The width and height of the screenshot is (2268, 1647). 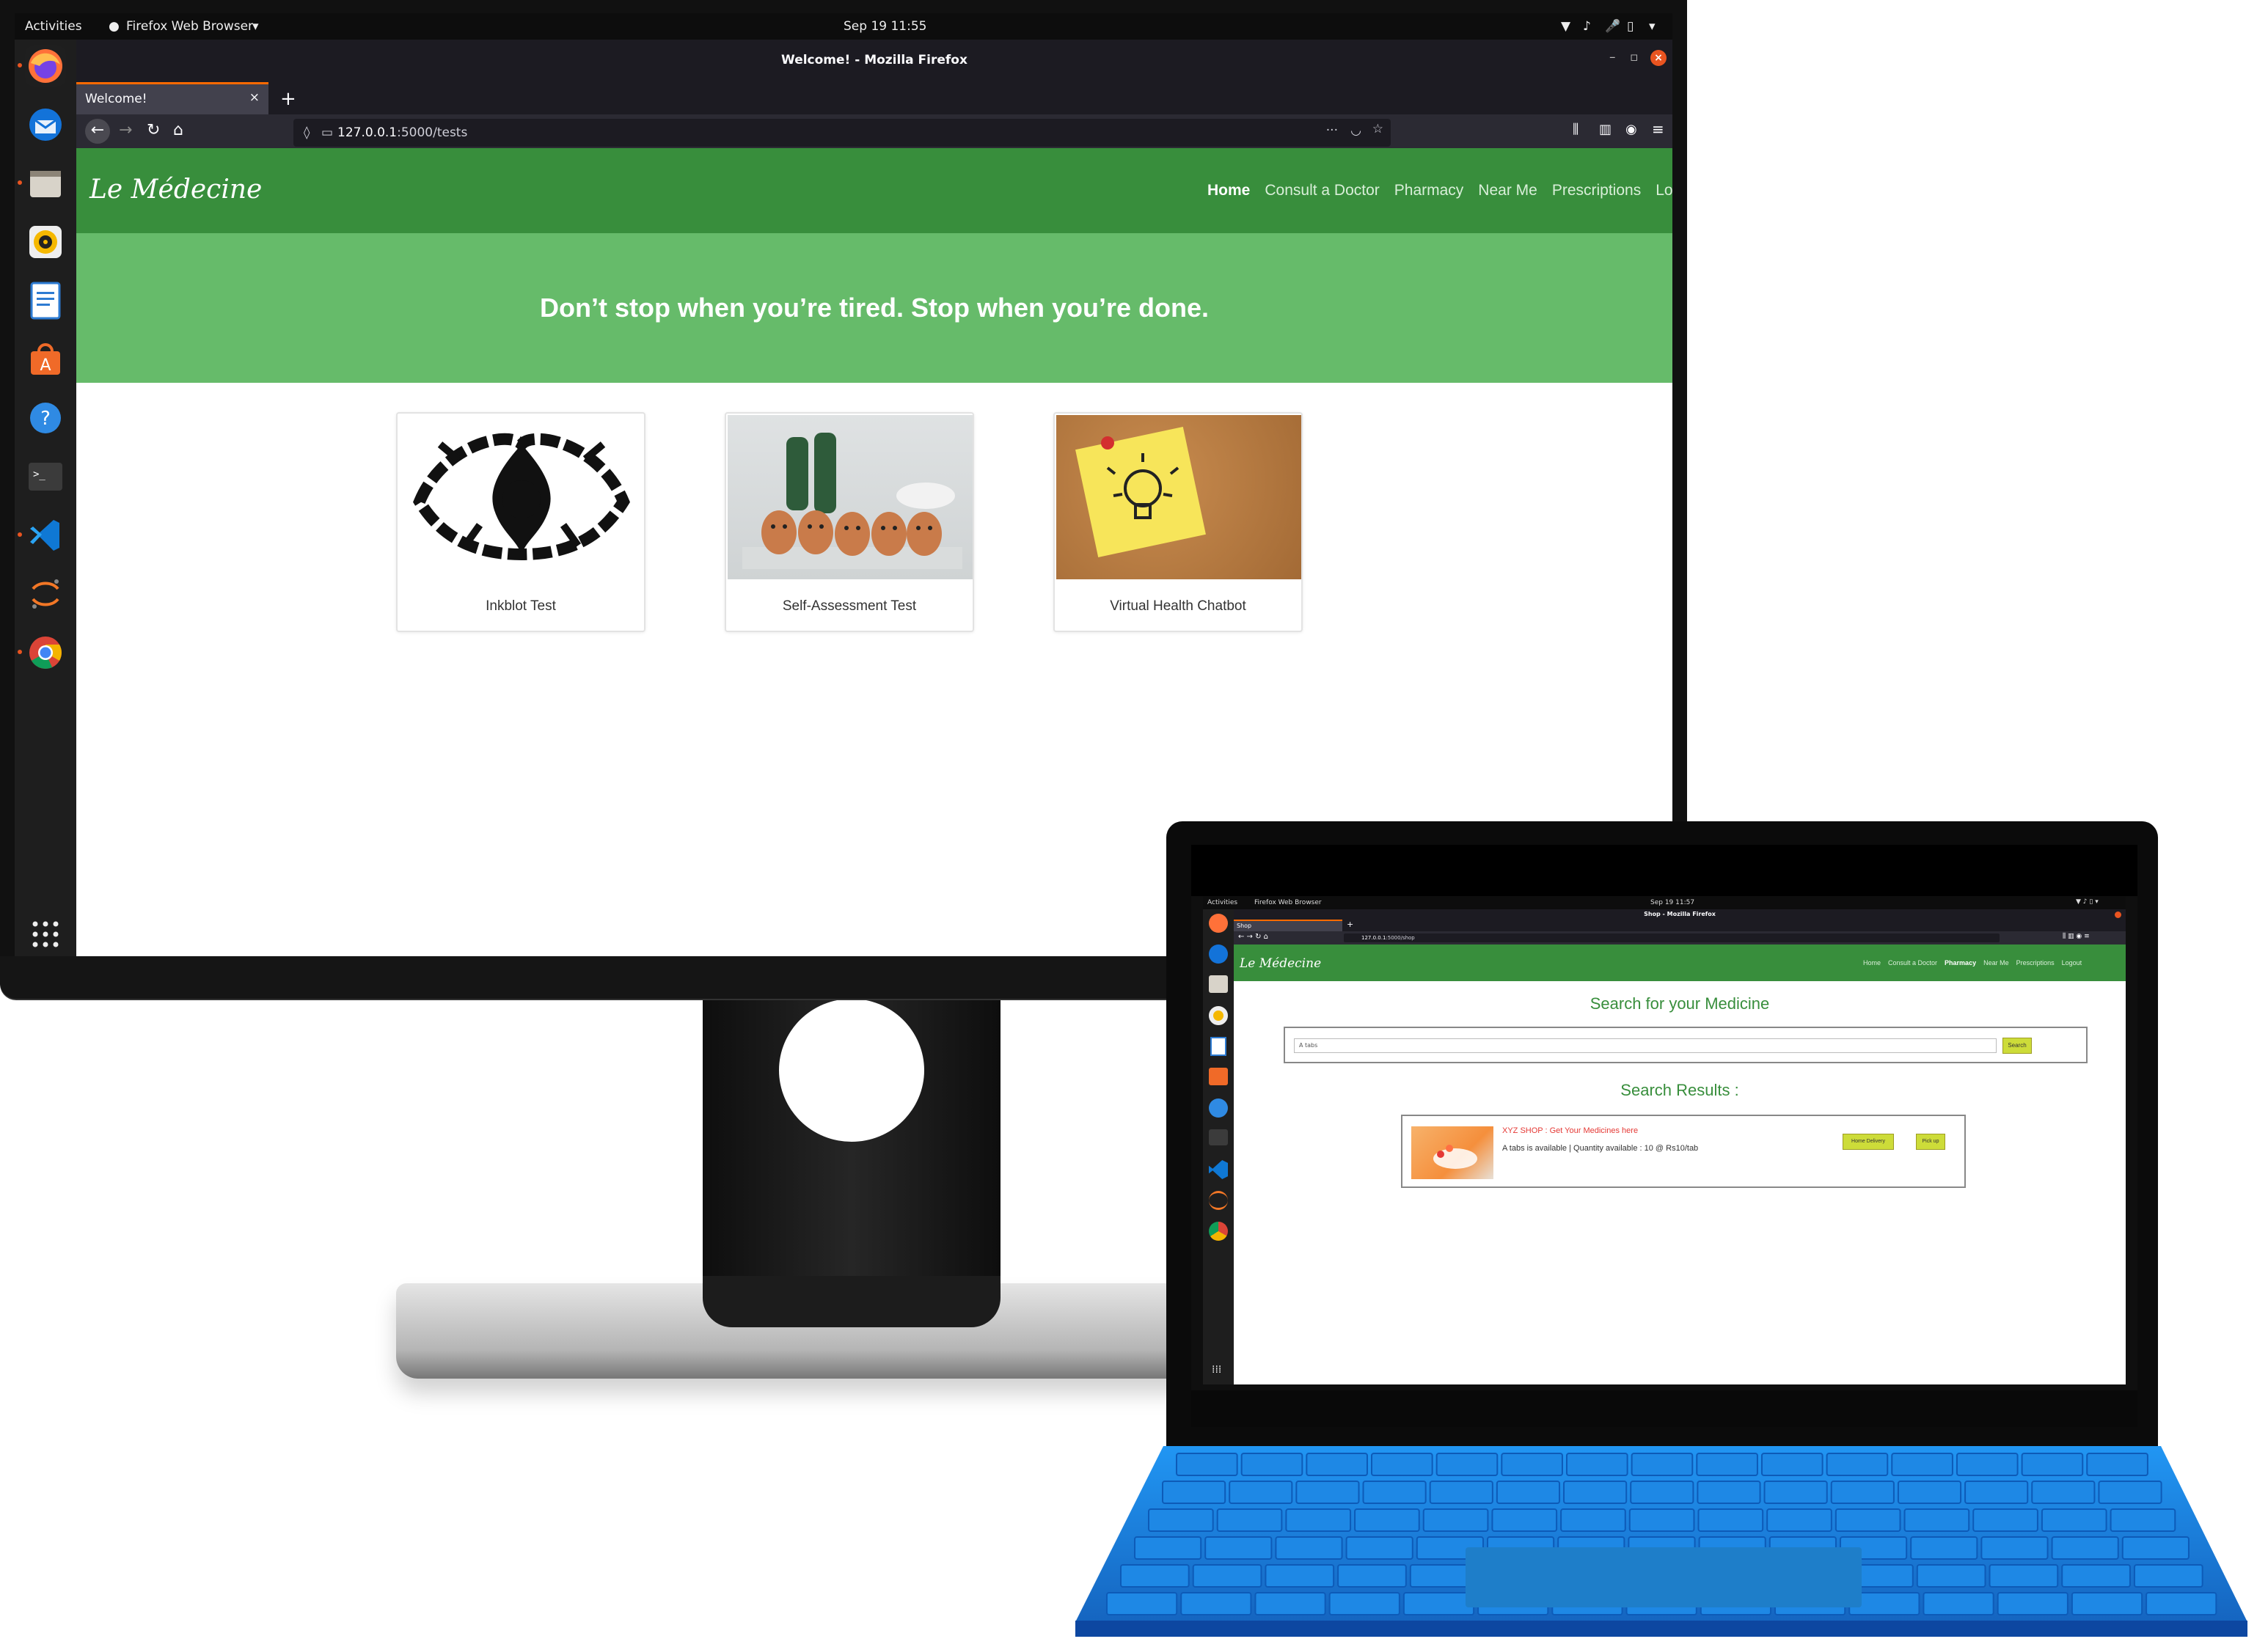 What do you see at coordinates (1218, 1231) in the screenshot?
I see `laptop-chrome-icon` at bounding box center [1218, 1231].